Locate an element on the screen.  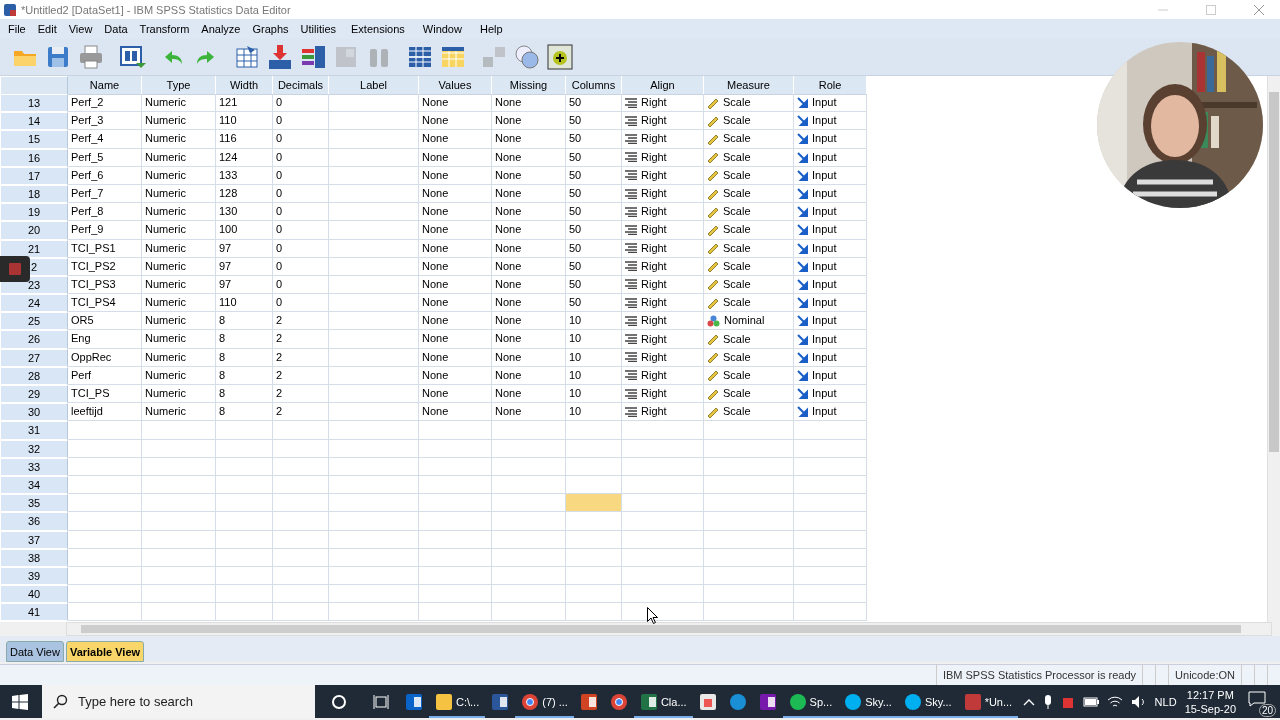
menu-item: File is located at coordinates (17, 29).